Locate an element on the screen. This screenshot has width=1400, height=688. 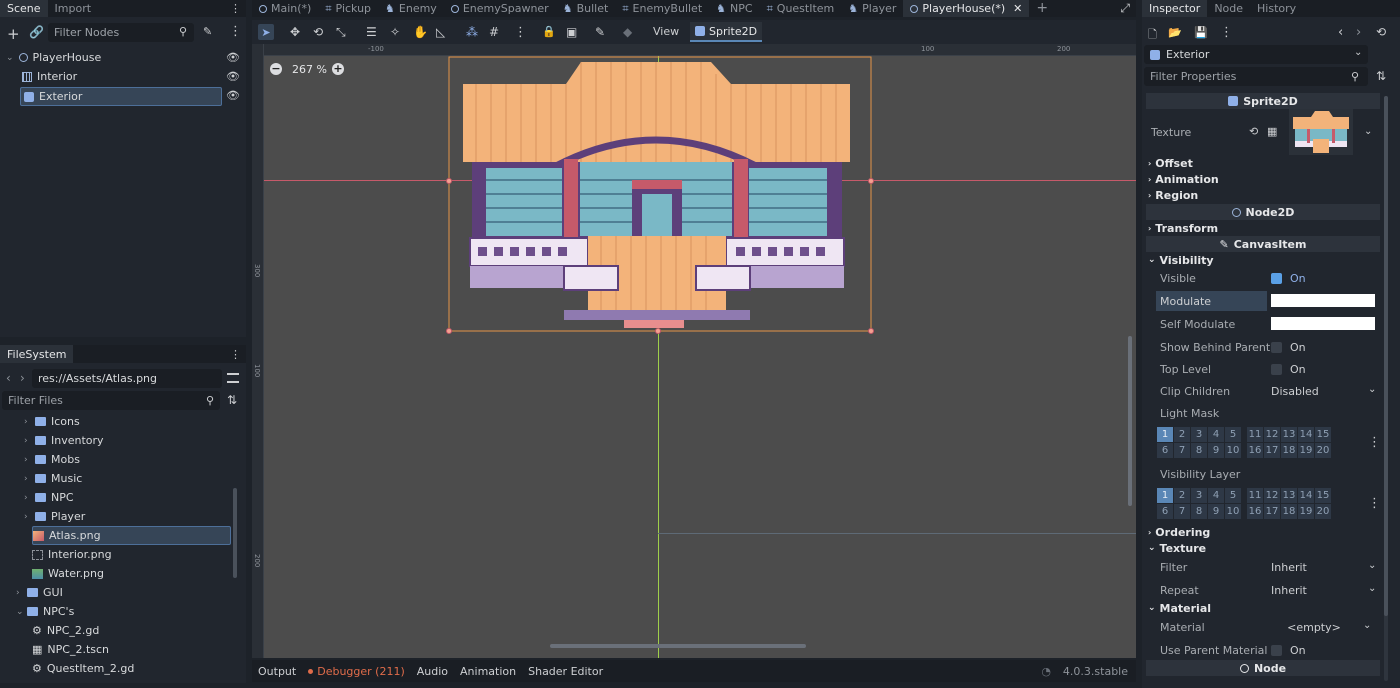
vertical-ruler: 300 100 200 is located at coordinates (258, 351).